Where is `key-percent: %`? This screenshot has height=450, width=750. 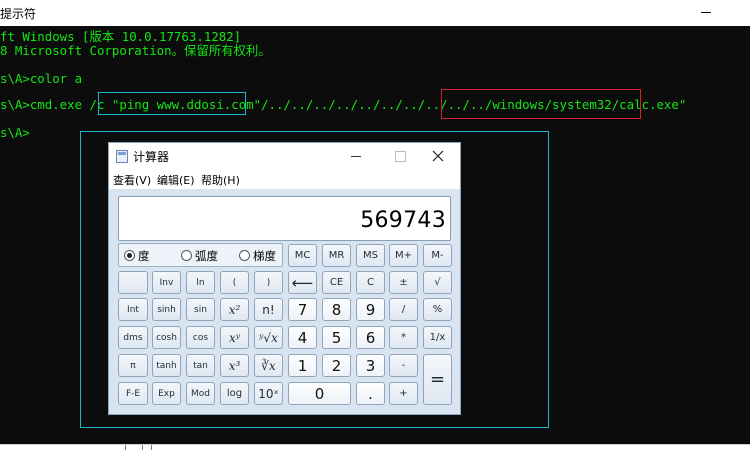
key-percent: % is located at coordinates (437, 309).